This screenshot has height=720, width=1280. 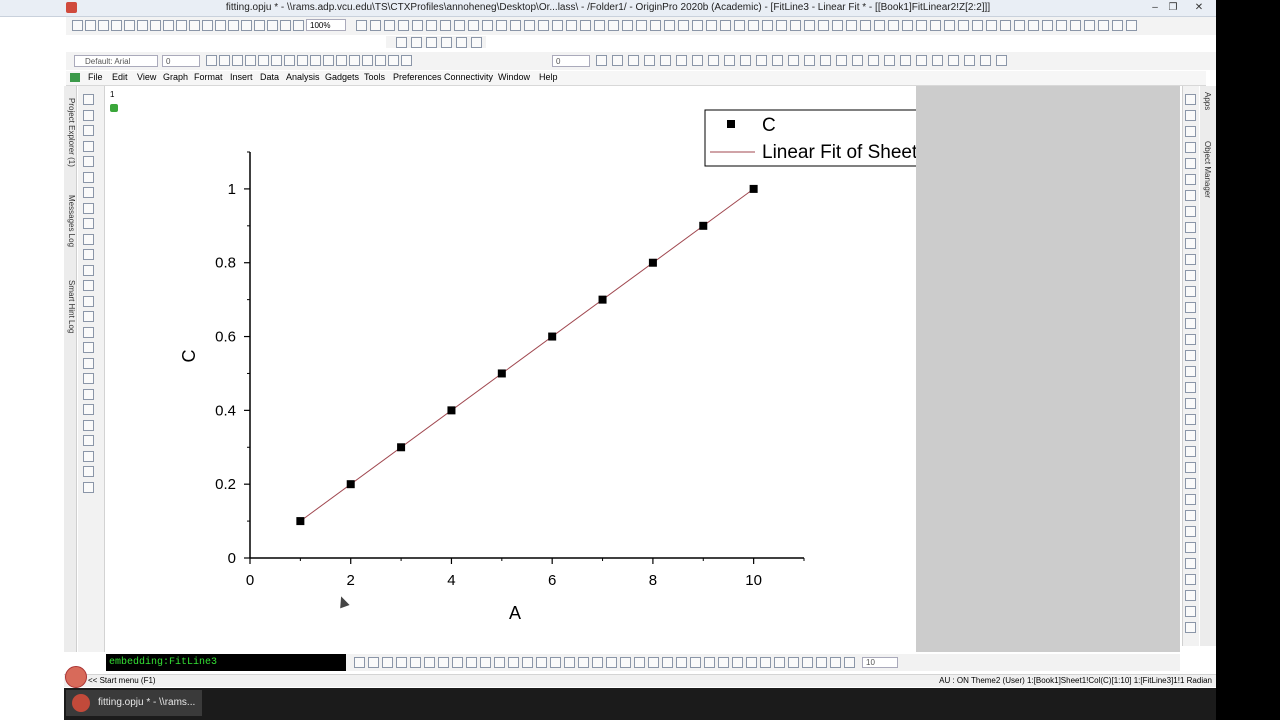 What do you see at coordinates (120, 77) in the screenshot?
I see `menu-edit: Edit` at bounding box center [120, 77].